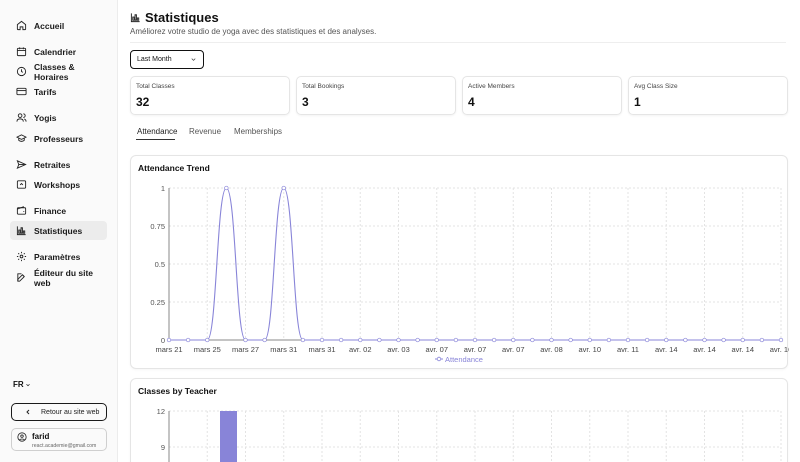 The image size is (800, 462). Describe the element at coordinates (182, 17) in the screenshot. I see `page-title-text: Statistiques` at that location.